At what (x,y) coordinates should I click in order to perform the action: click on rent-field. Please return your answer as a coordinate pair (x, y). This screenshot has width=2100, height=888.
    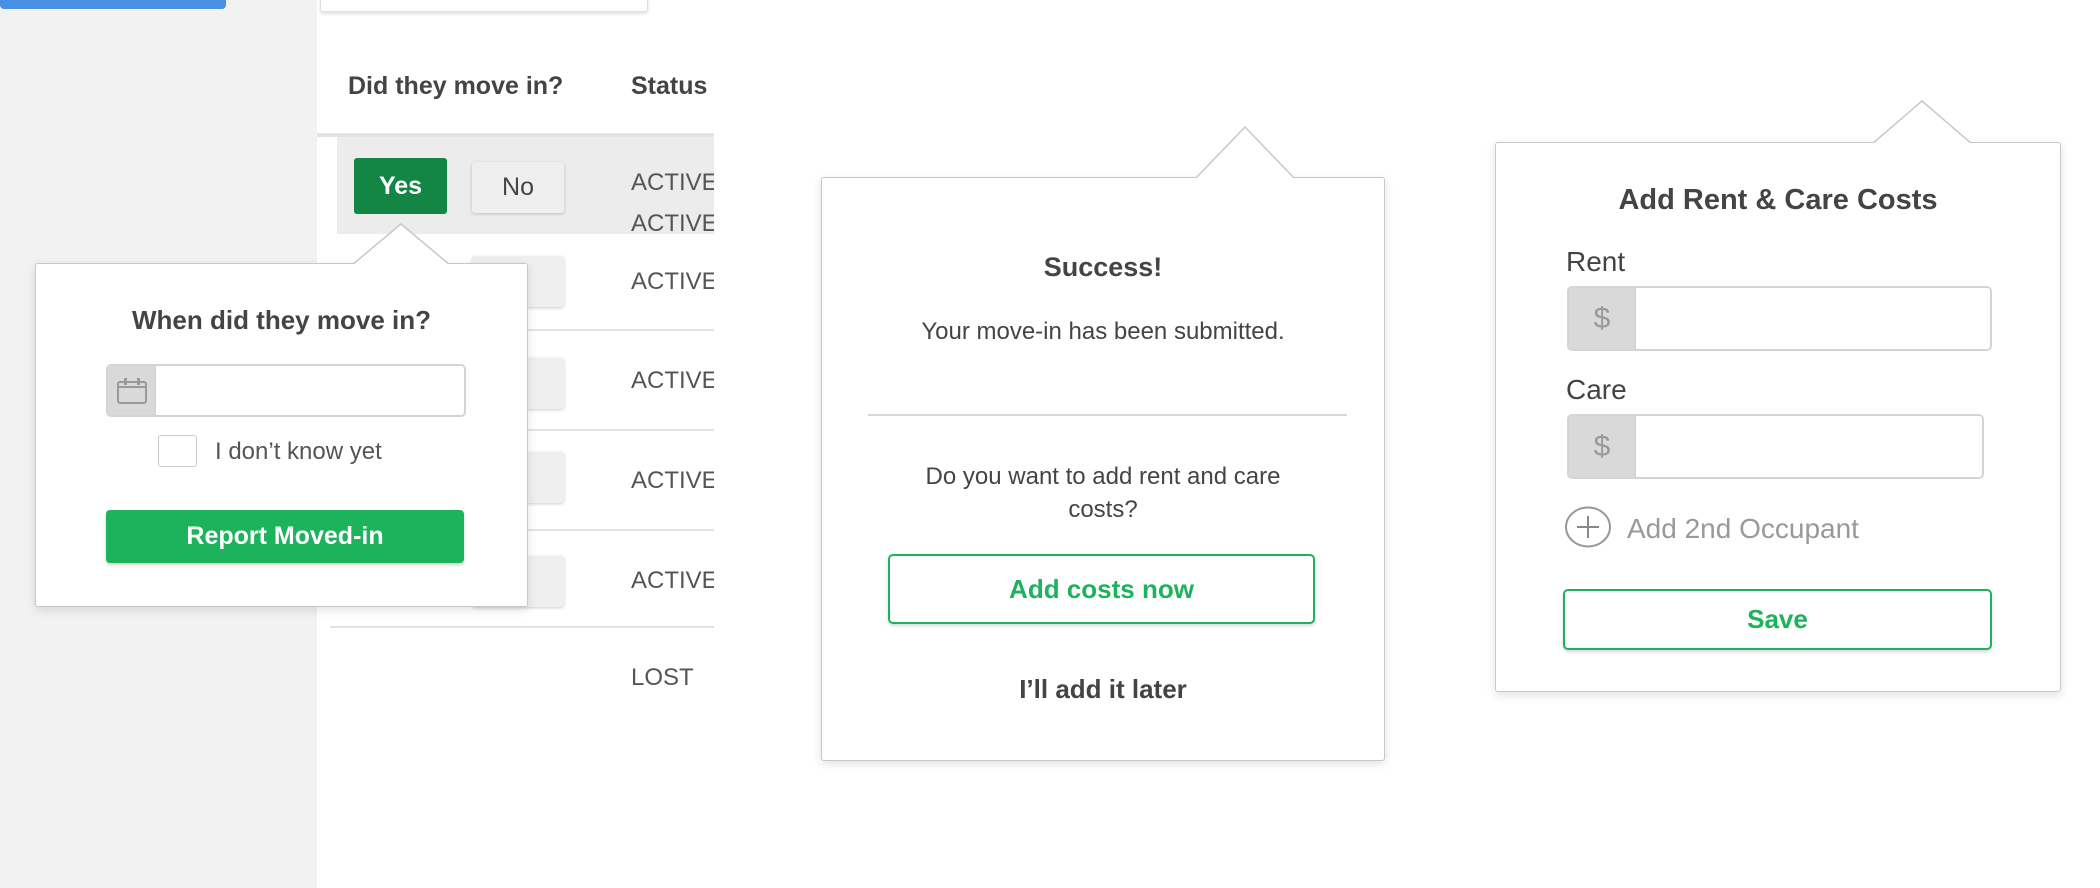
    Looking at the image, I should click on (1813, 318).